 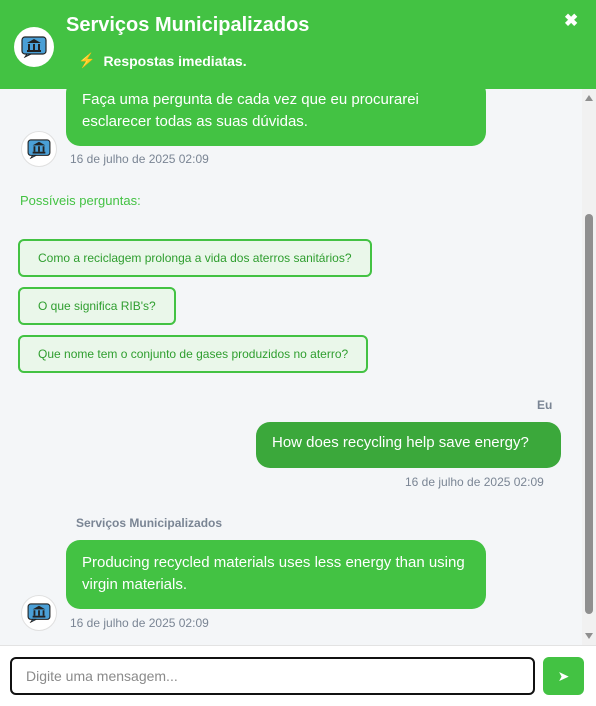 I want to click on header-subtitle: Respostas imediatas., so click(x=175, y=60).